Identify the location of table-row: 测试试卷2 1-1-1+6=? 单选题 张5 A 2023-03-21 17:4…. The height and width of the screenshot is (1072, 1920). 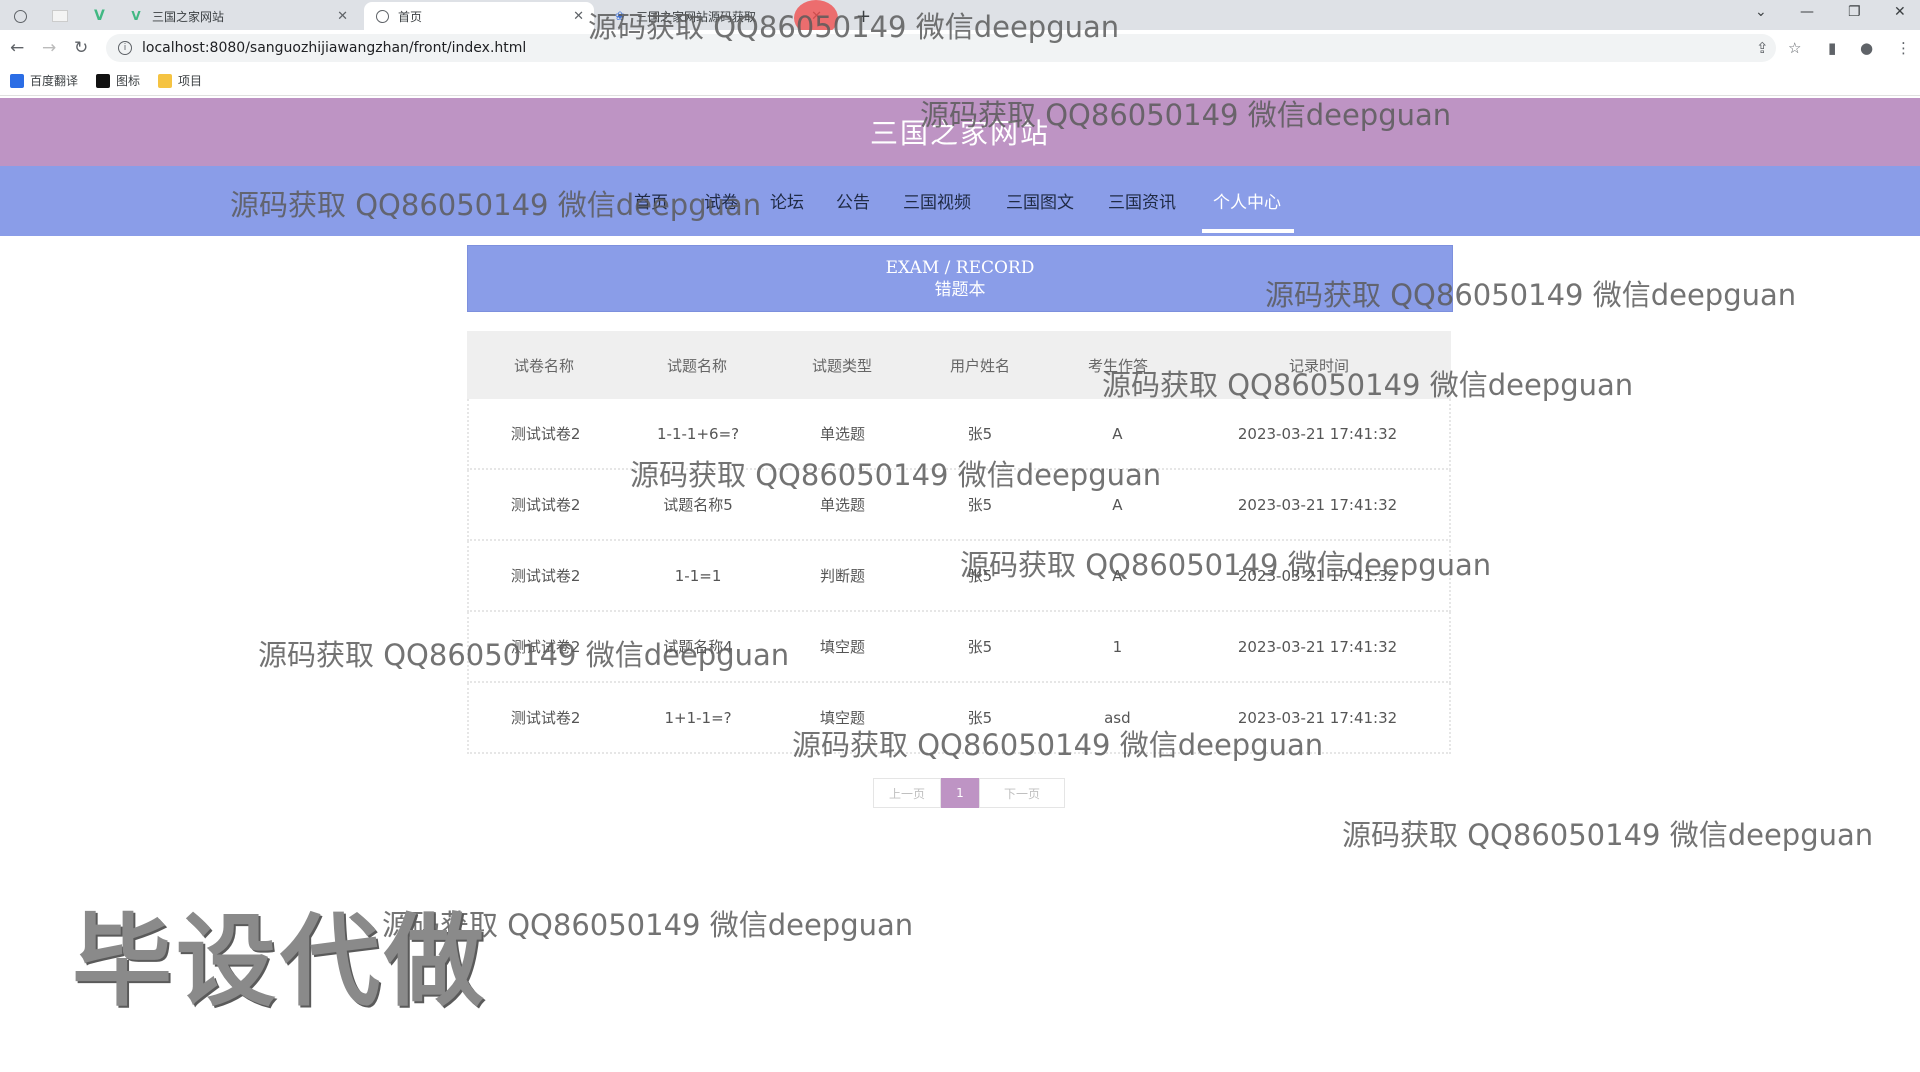
(959, 434).